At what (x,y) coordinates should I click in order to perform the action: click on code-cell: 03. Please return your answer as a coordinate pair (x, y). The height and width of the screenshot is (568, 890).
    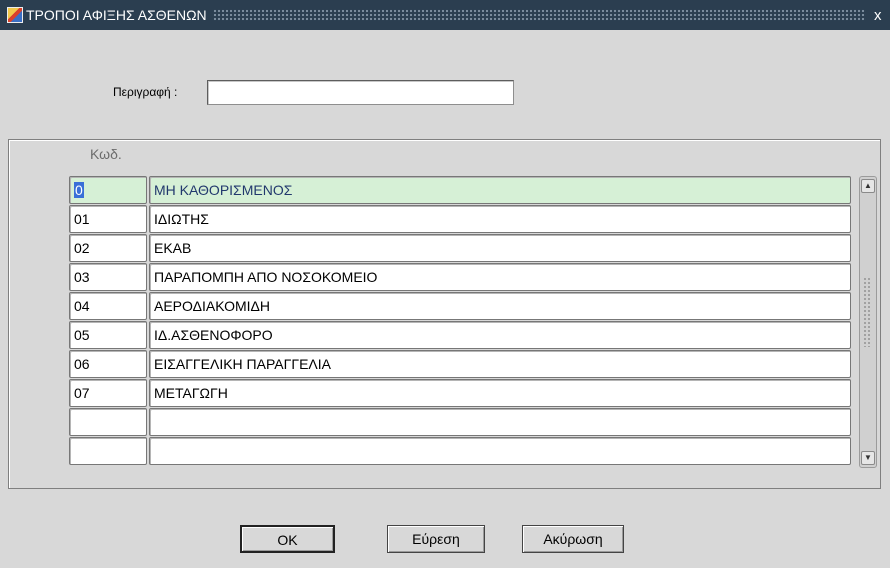
    Looking at the image, I should click on (108, 277).